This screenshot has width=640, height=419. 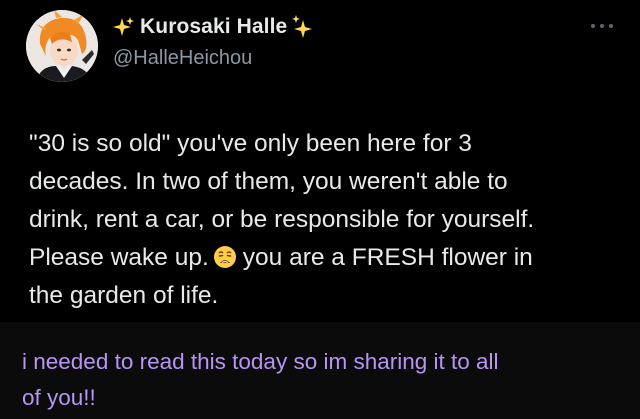 I want to click on more-options-icon, so click(x=602, y=26).